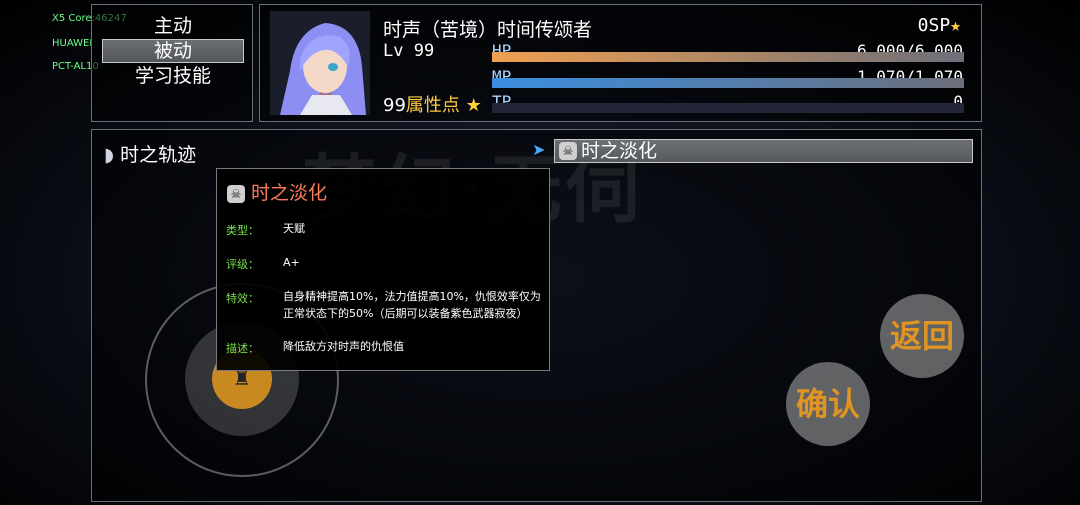 This screenshot has width=1080, height=505. Describe the element at coordinates (343, 346) in the screenshot. I see `description-value: 降低敌方对时声的仇恨值` at that location.